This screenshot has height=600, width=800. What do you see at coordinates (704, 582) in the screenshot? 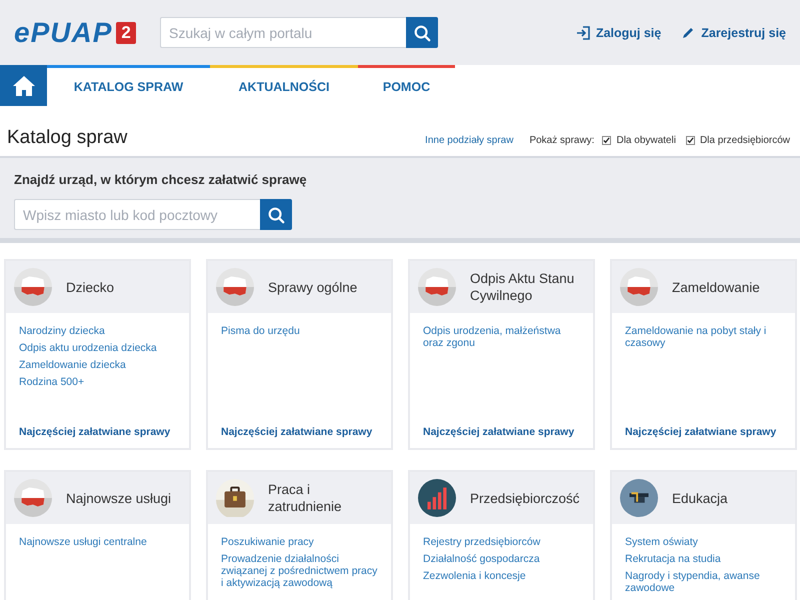
I see `service-link: Nagrody i stypendia, awanse zawodowe` at bounding box center [704, 582].